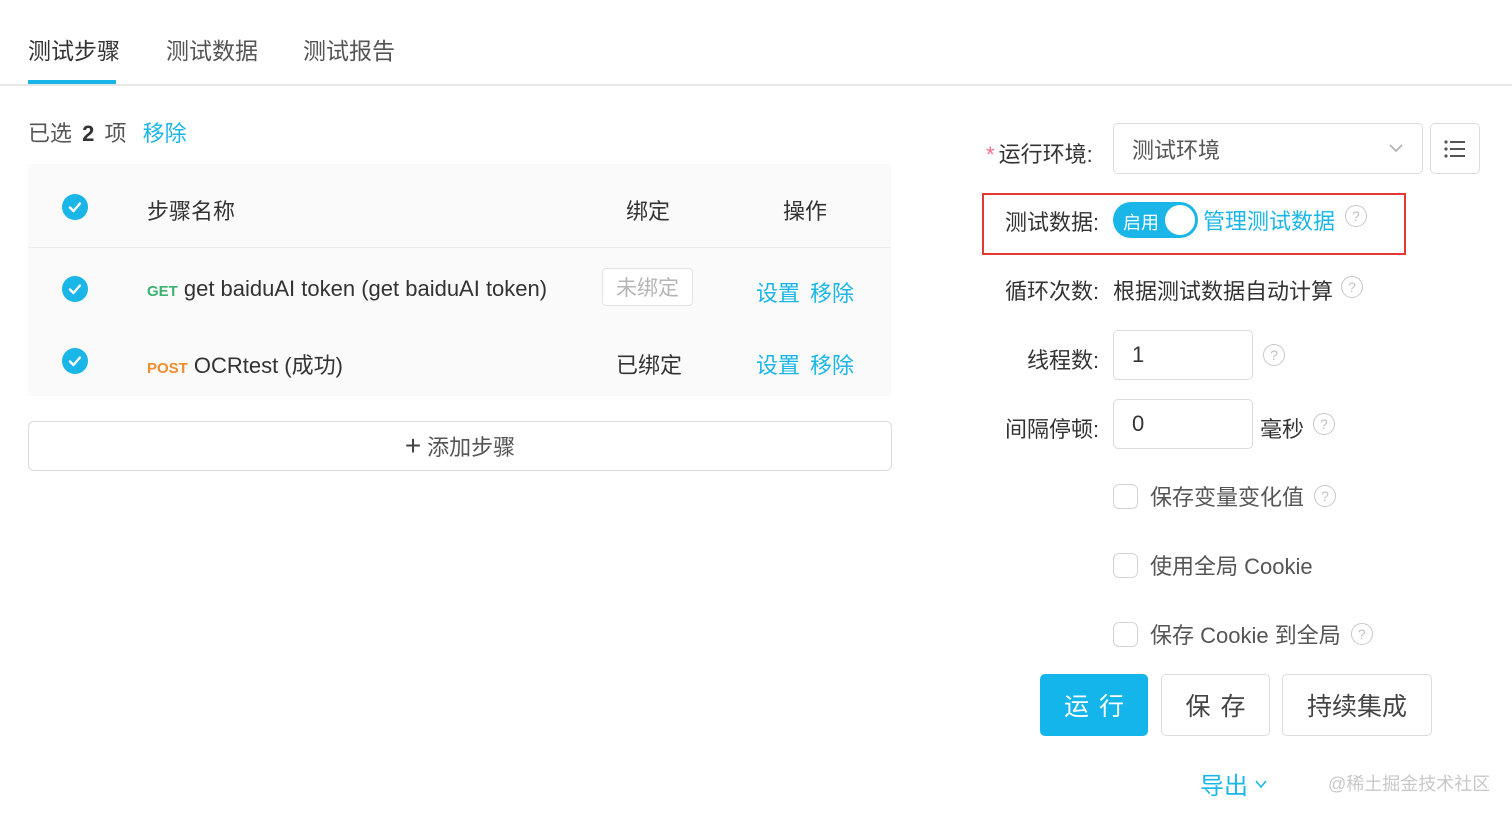  Describe the element at coordinates (1220, 707) in the screenshot. I see `save-button-label: 保存` at that location.